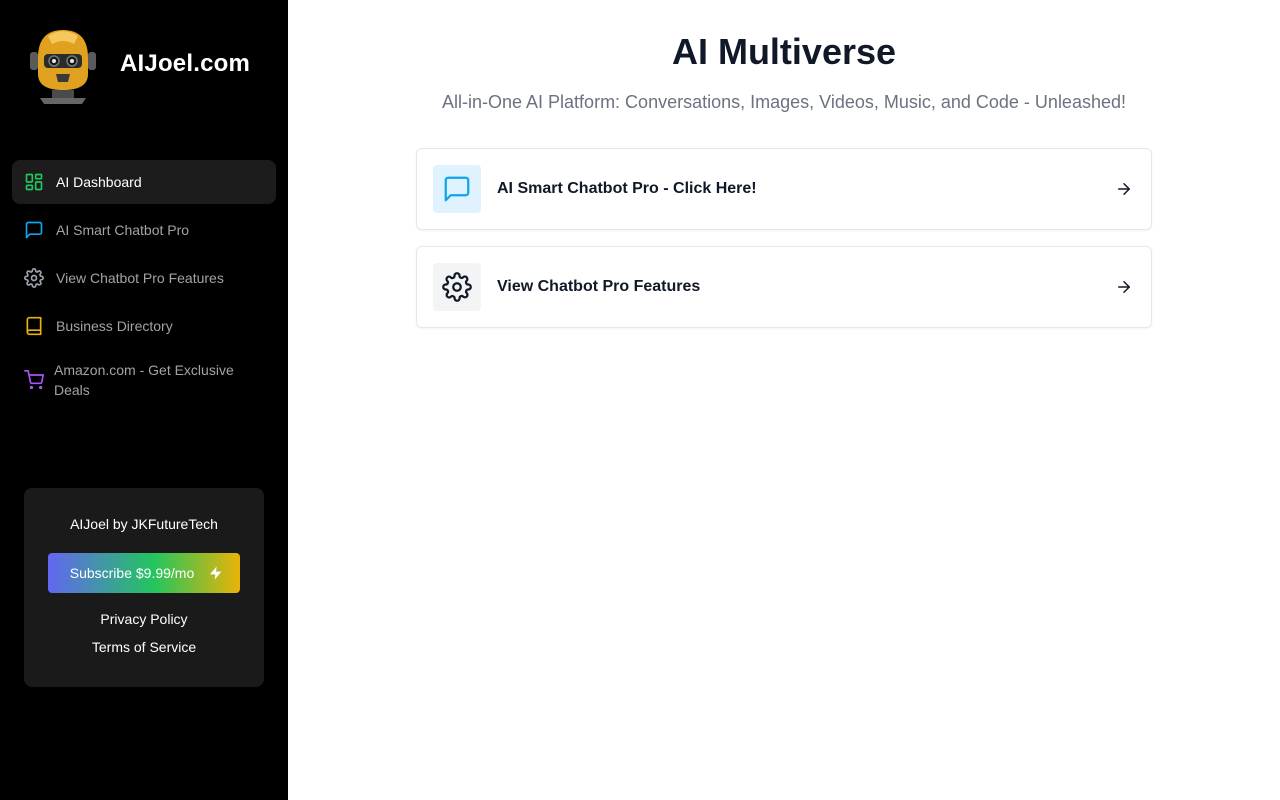 Image resolution: width=1280 pixels, height=800 pixels. I want to click on page-title: AI Multiverse, so click(784, 51).